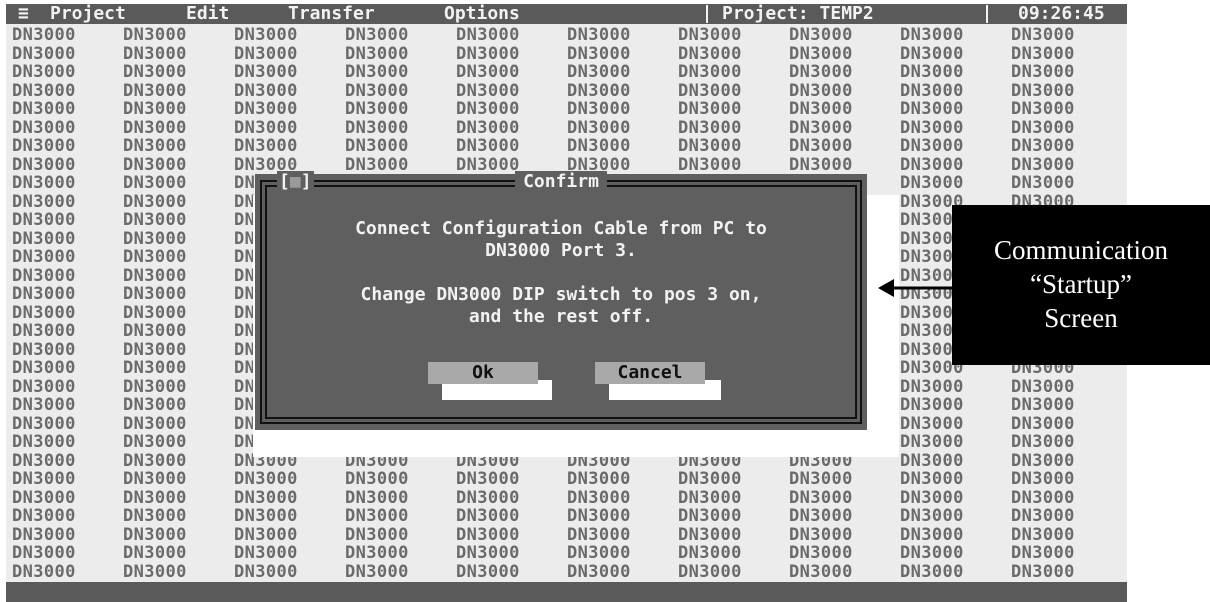  I want to click on menu-options: Options, so click(482, 14).